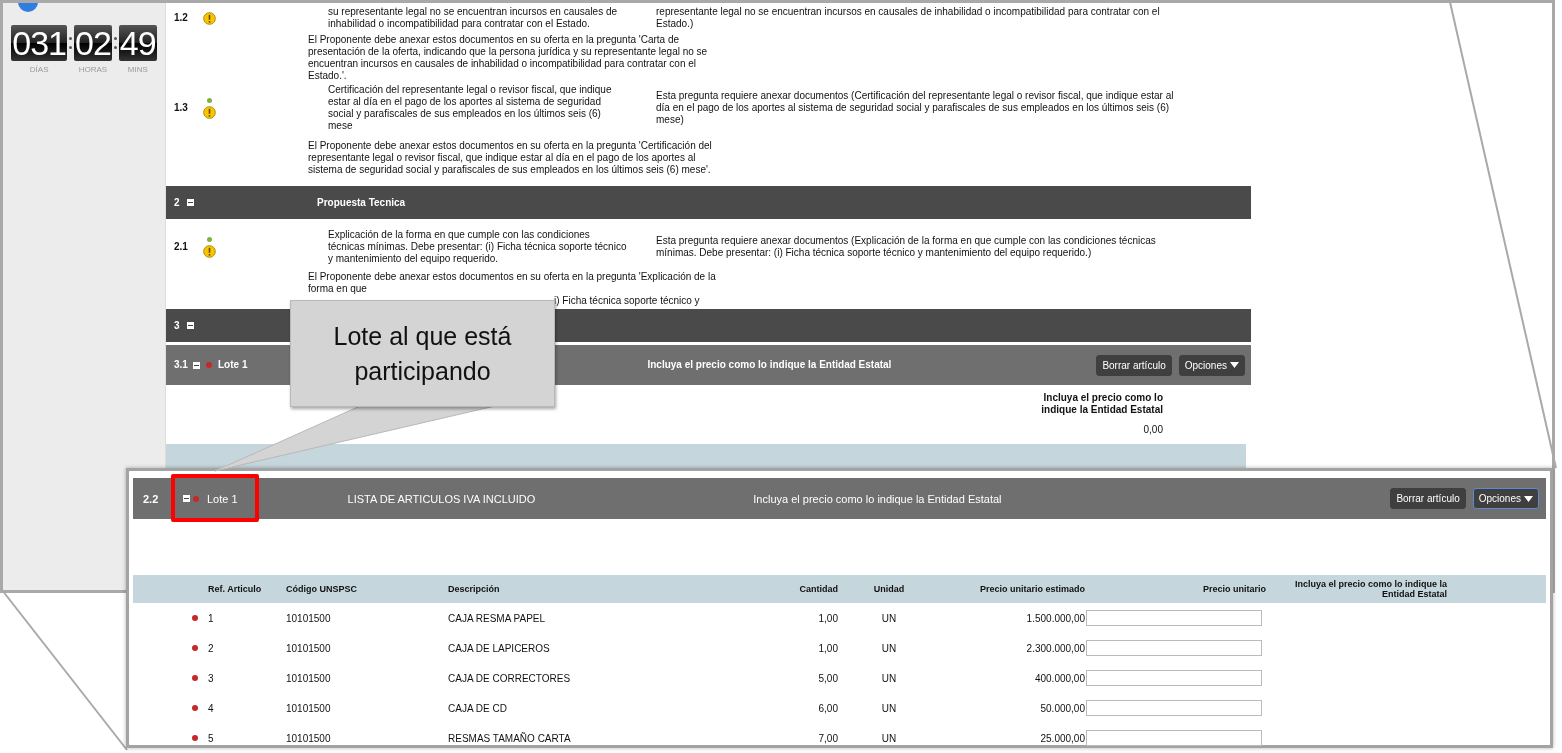 The width and height of the screenshot is (1562, 753). I want to click on answer-text: representante legal no se encuentran incursos en causales de inhabilidad o incompatibilidad para contratar con el Estado.), so click(908, 18).